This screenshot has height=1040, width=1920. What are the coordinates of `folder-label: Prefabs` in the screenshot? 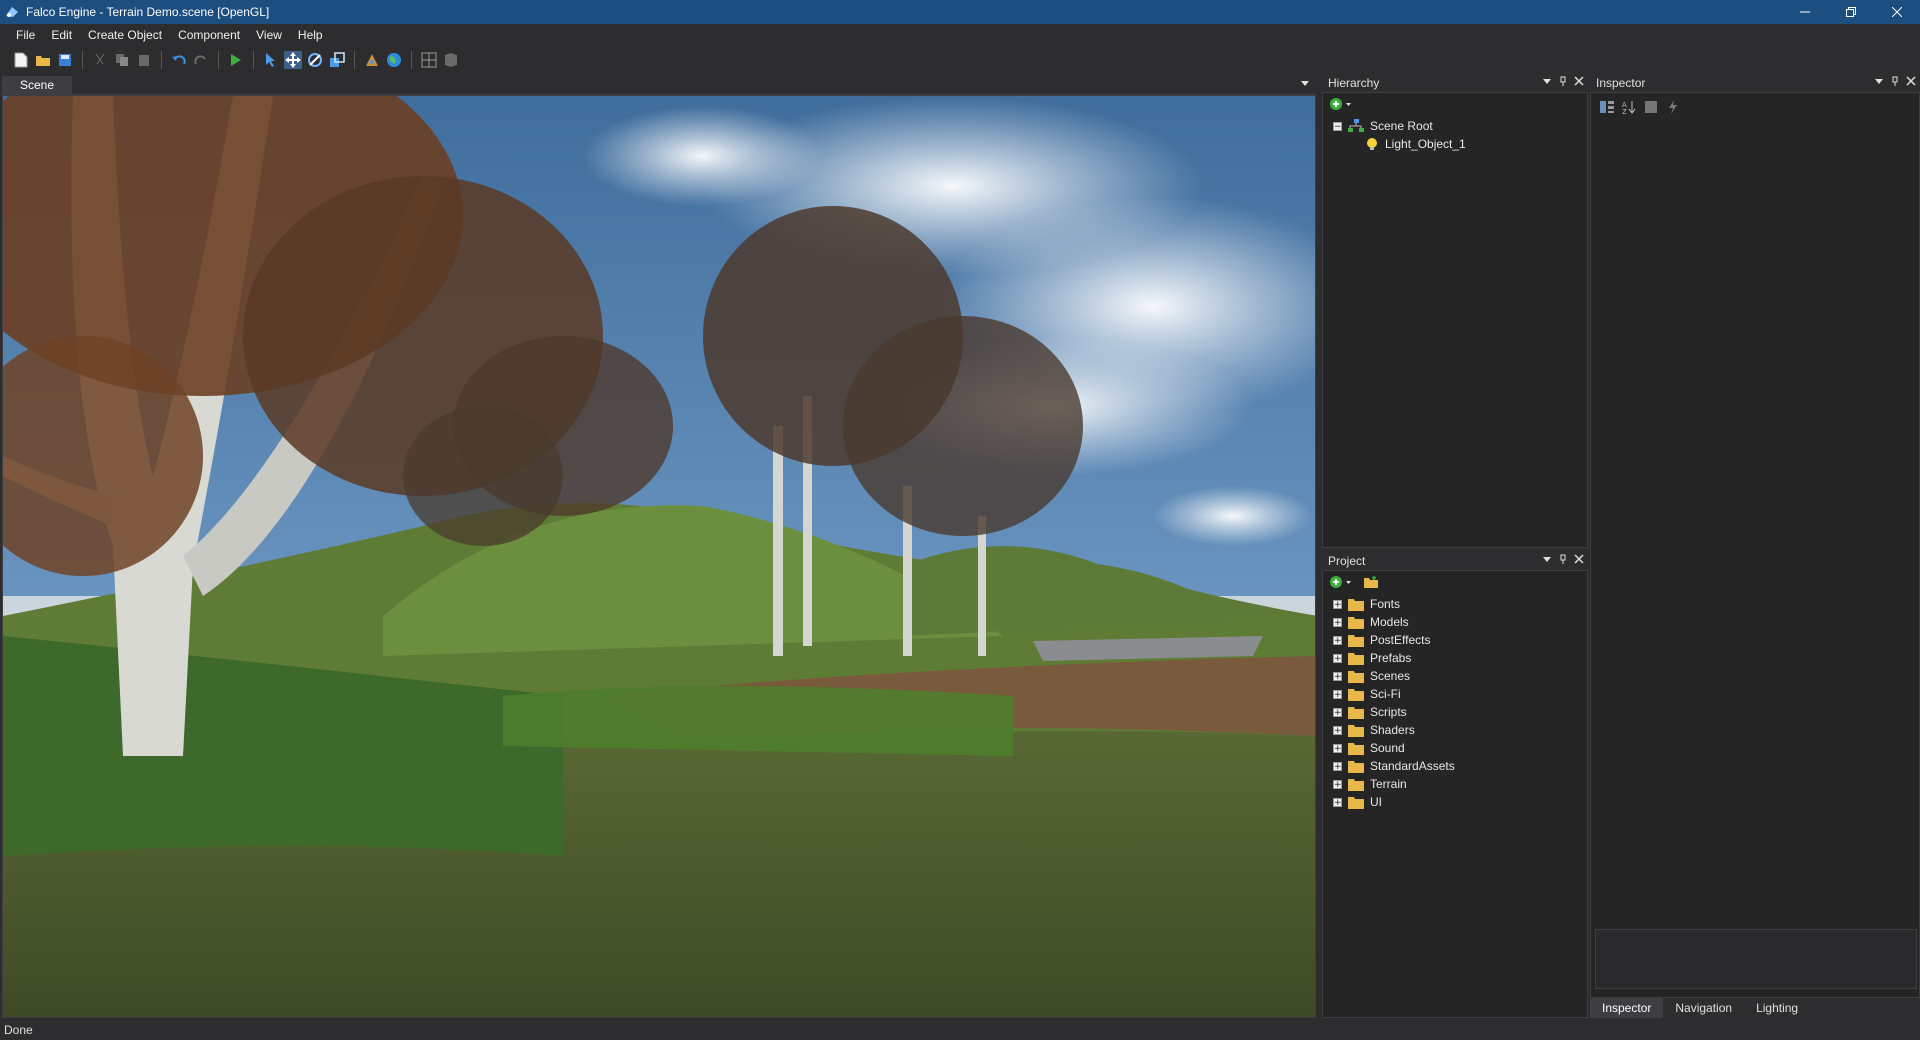 It's located at (1391, 658).